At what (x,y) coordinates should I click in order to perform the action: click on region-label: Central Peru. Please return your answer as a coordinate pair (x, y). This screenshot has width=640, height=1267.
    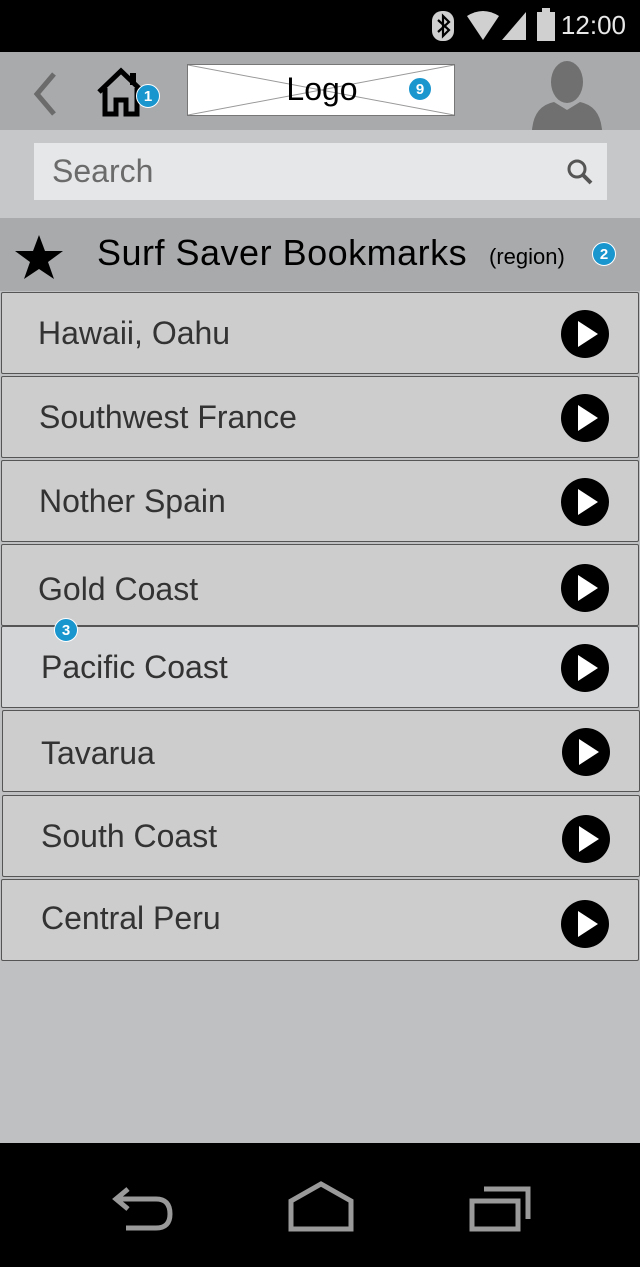
    Looking at the image, I should click on (131, 918).